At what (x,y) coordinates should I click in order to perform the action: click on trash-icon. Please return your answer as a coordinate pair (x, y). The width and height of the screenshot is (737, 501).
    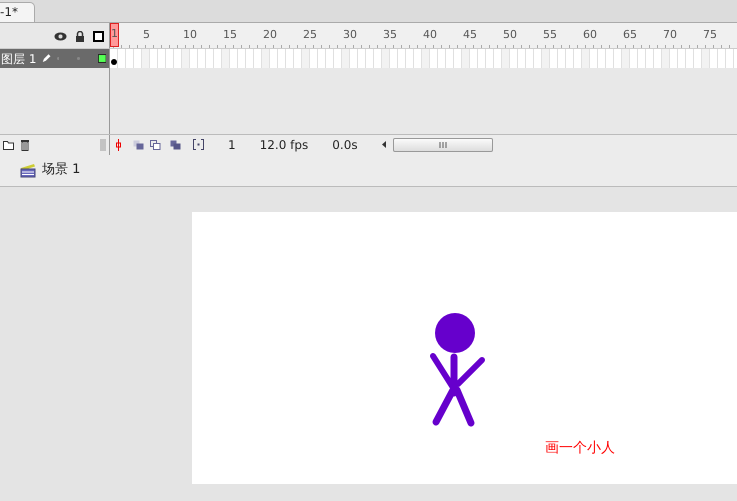
    Looking at the image, I should click on (25, 144).